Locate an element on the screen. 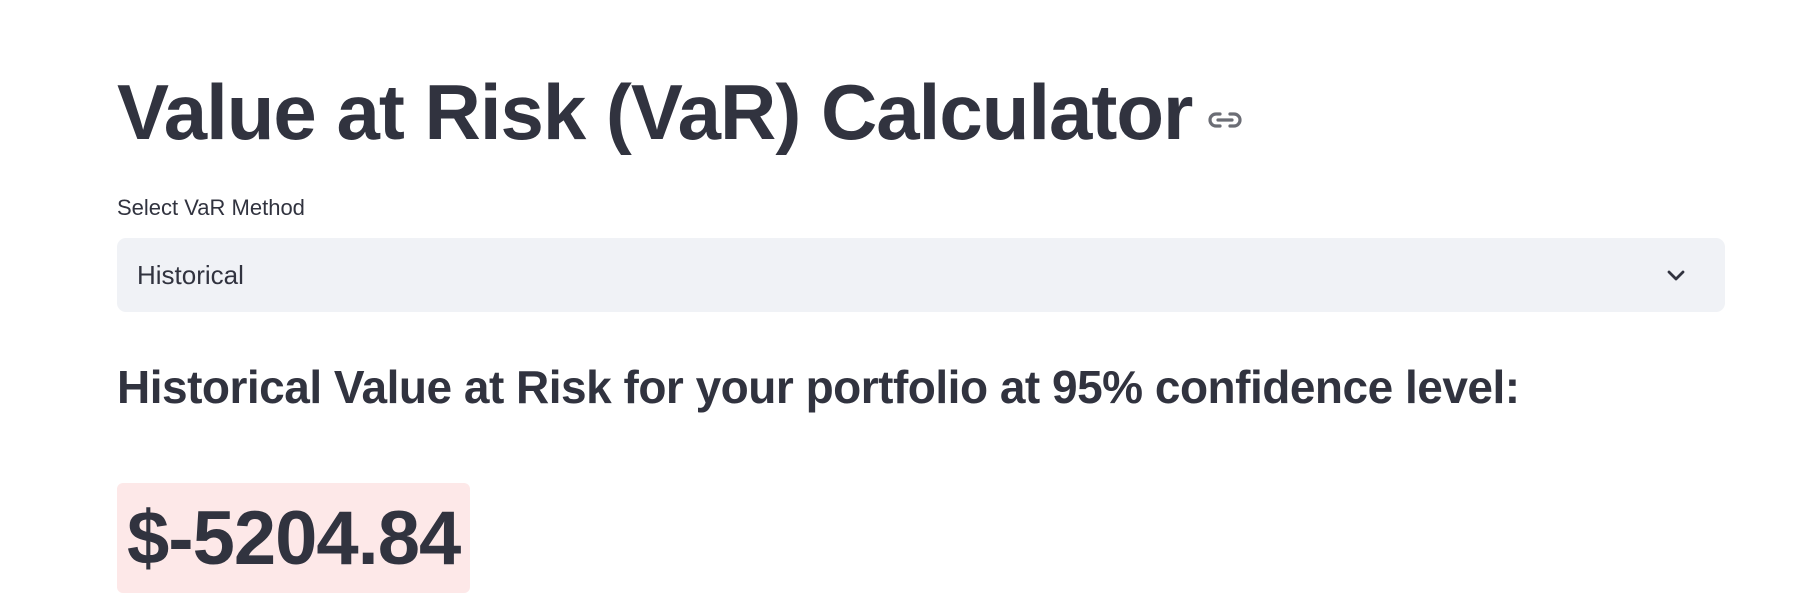  title-row: Value at Risk (VaR) Calculator is located at coordinates (680, 112).